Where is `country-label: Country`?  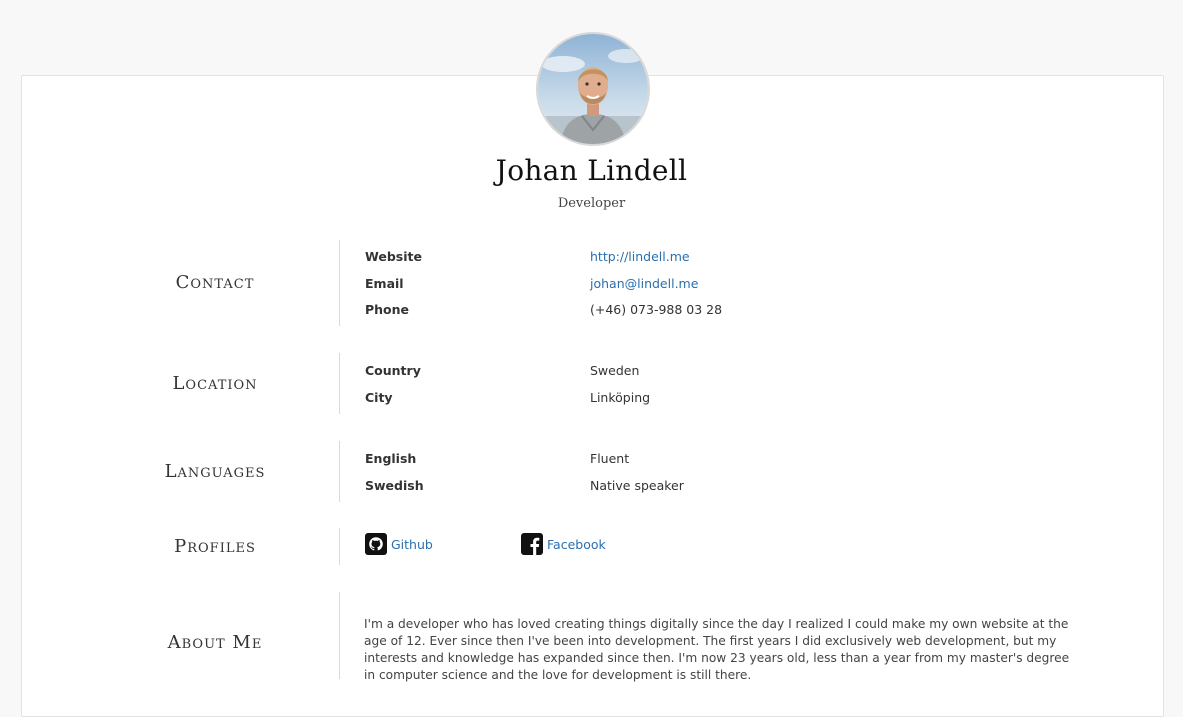 country-label: Country is located at coordinates (393, 370).